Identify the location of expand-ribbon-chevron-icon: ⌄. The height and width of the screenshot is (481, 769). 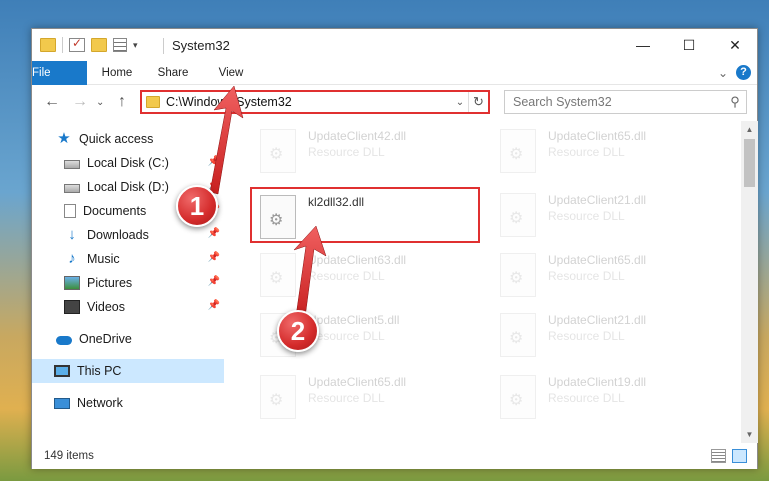
(723, 73).